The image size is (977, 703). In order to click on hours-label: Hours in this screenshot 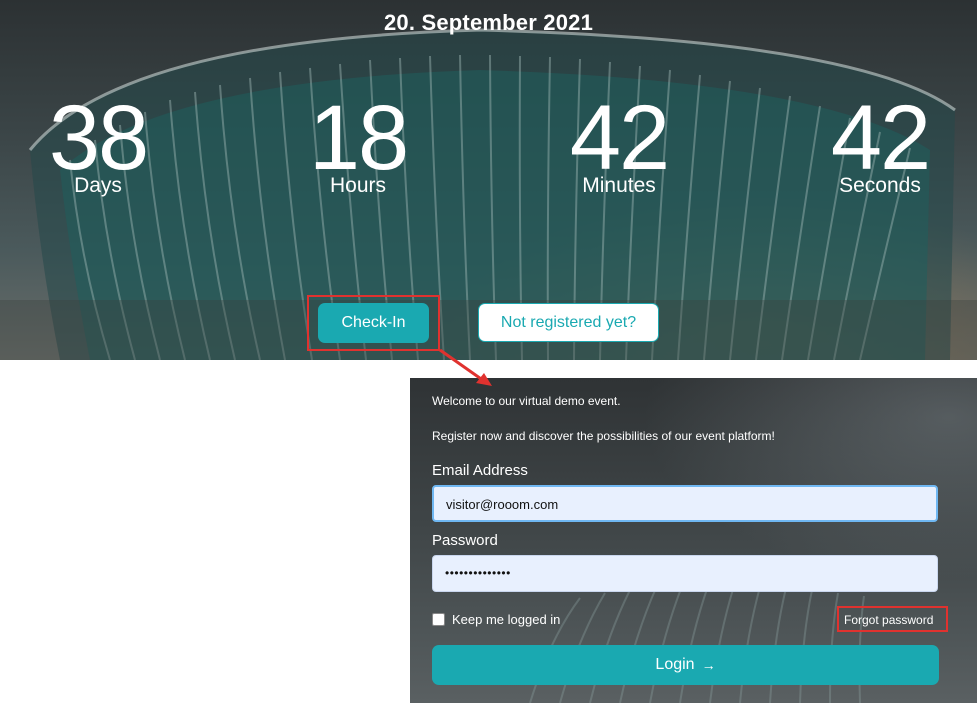, I will do `click(358, 185)`.